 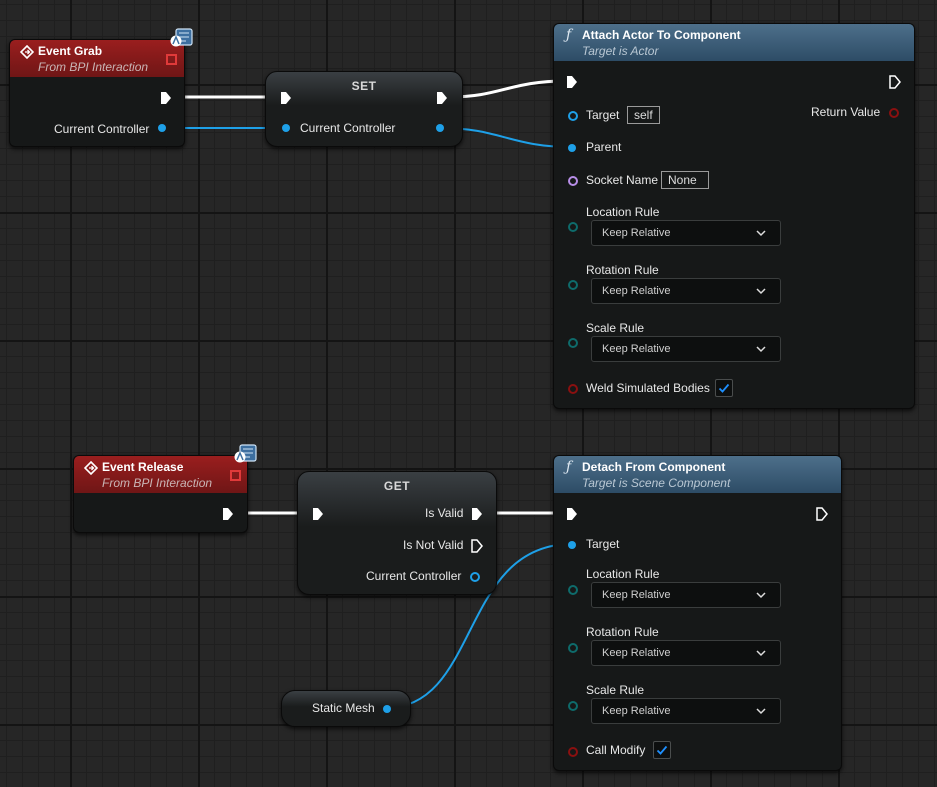 What do you see at coordinates (622, 180) in the screenshot?
I see `attach-socket-label: Socket Name` at bounding box center [622, 180].